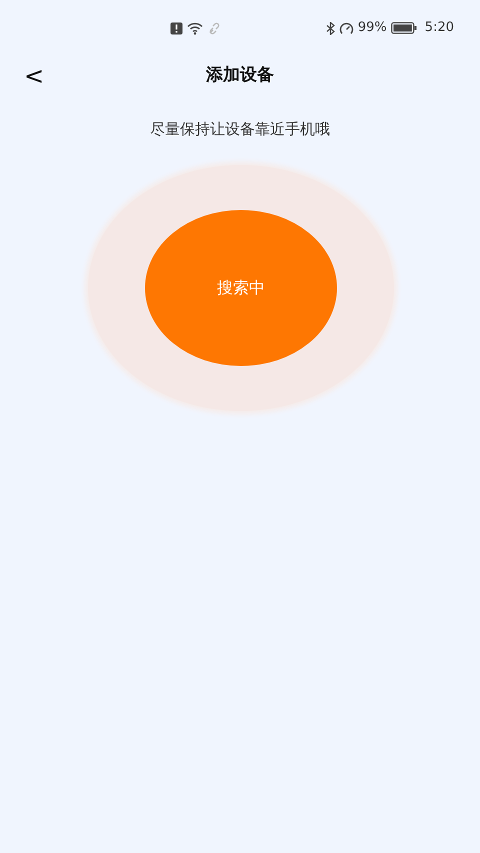 The height and width of the screenshot is (853, 480). What do you see at coordinates (403, 28) in the screenshot?
I see `battery-icon` at bounding box center [403, 28].